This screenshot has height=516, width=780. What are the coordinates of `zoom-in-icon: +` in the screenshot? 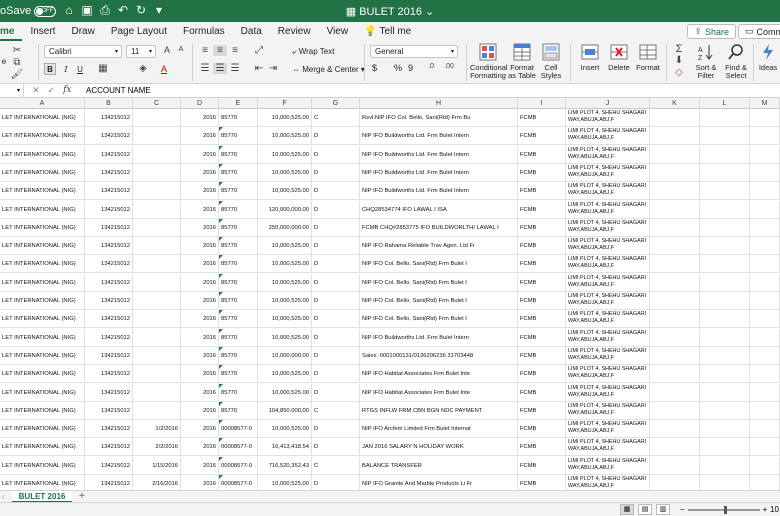 It's located at (765, 509).